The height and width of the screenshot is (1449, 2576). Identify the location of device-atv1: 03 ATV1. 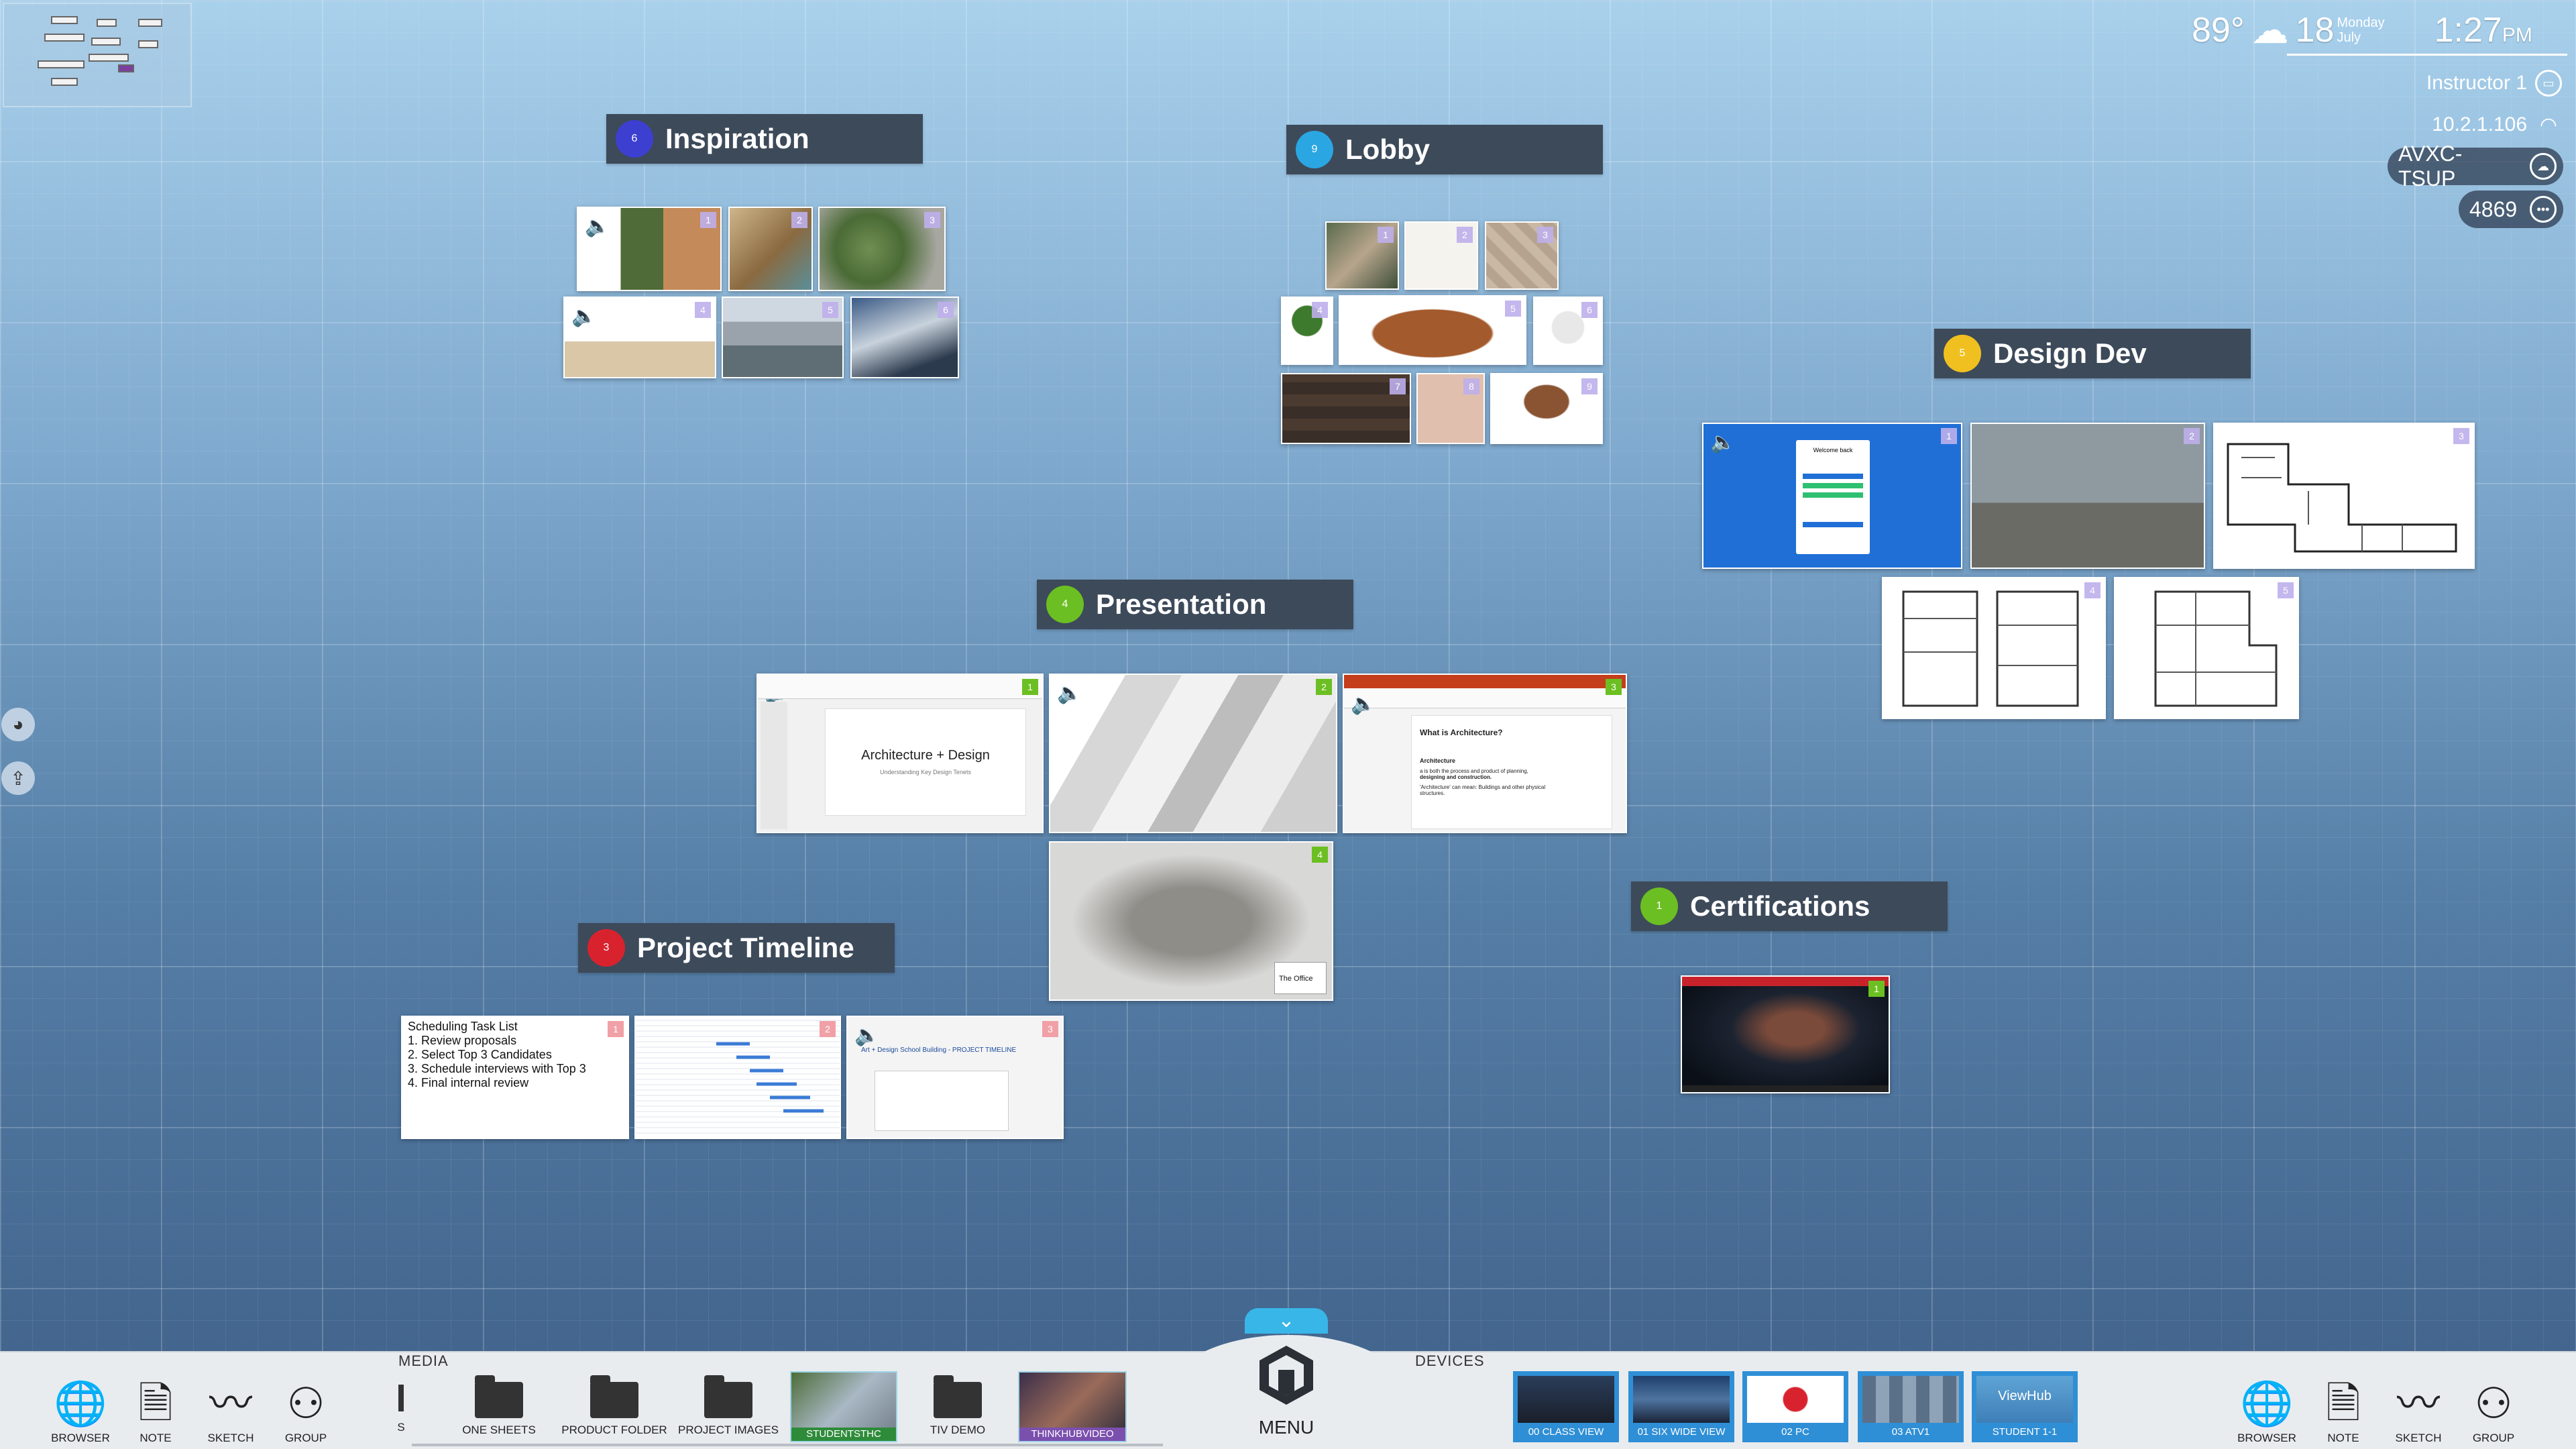
(1911, 1406).